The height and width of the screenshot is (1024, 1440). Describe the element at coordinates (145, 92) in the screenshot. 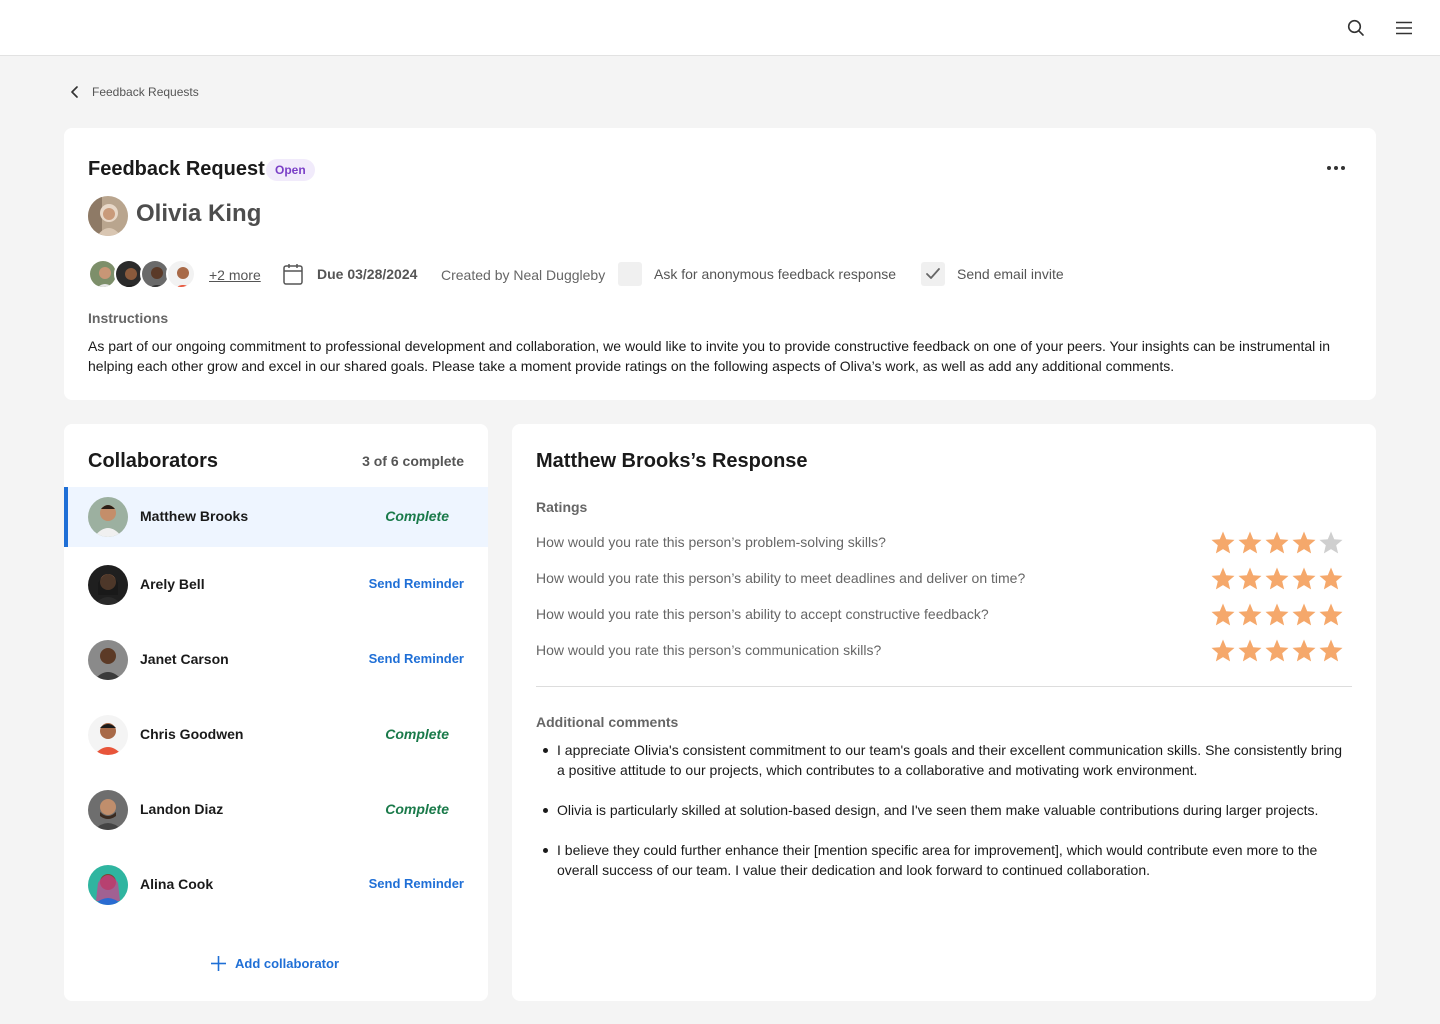

I see `breadcrumb-label: Feedback Requests` at that location.